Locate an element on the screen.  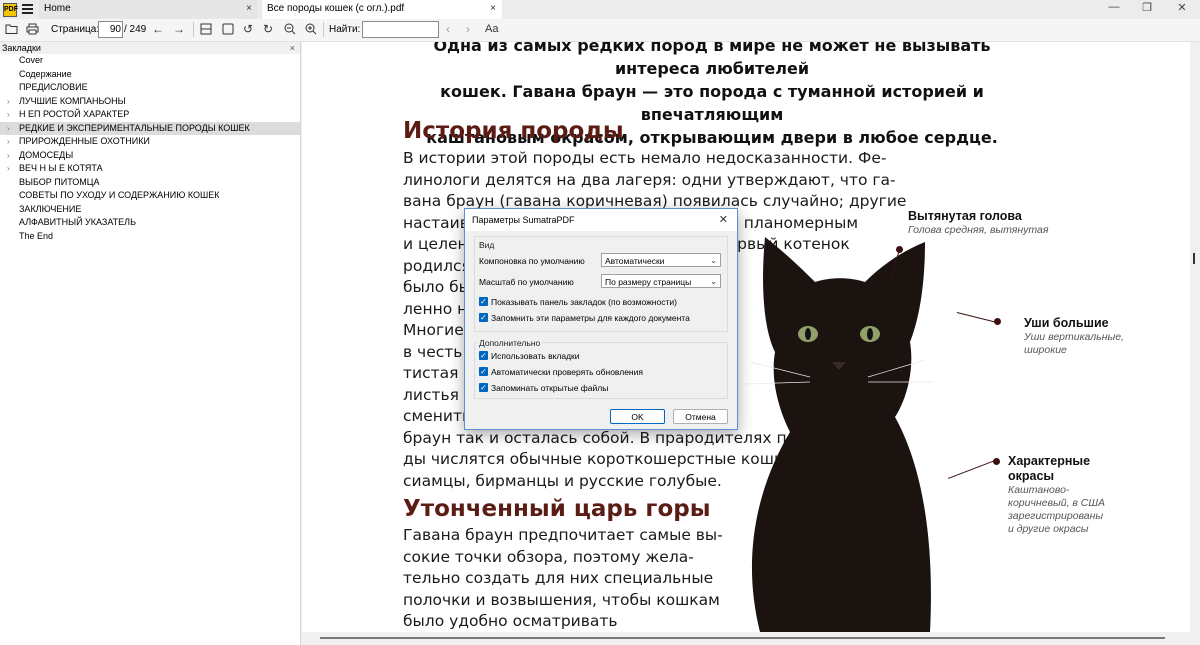
bookmark-item: › ДОМОСЕДЫ is located at coordinates (150, 156).